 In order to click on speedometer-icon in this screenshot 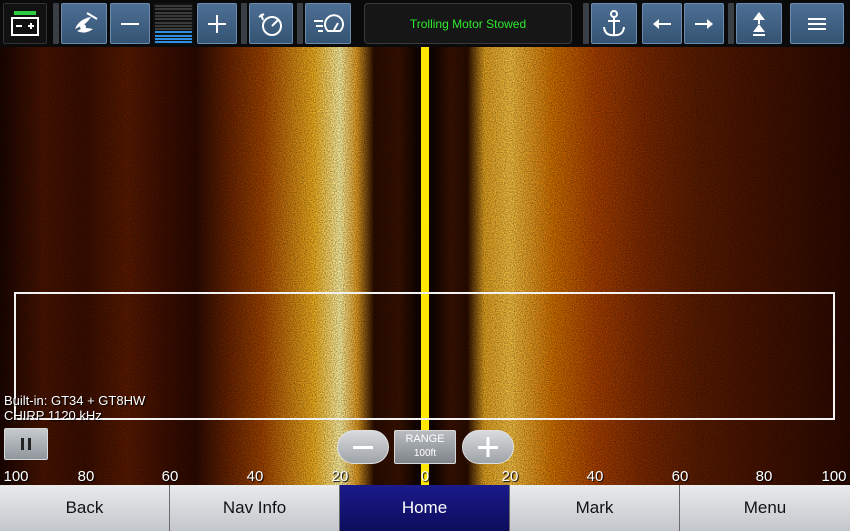, I will do `click(270, 24)`.